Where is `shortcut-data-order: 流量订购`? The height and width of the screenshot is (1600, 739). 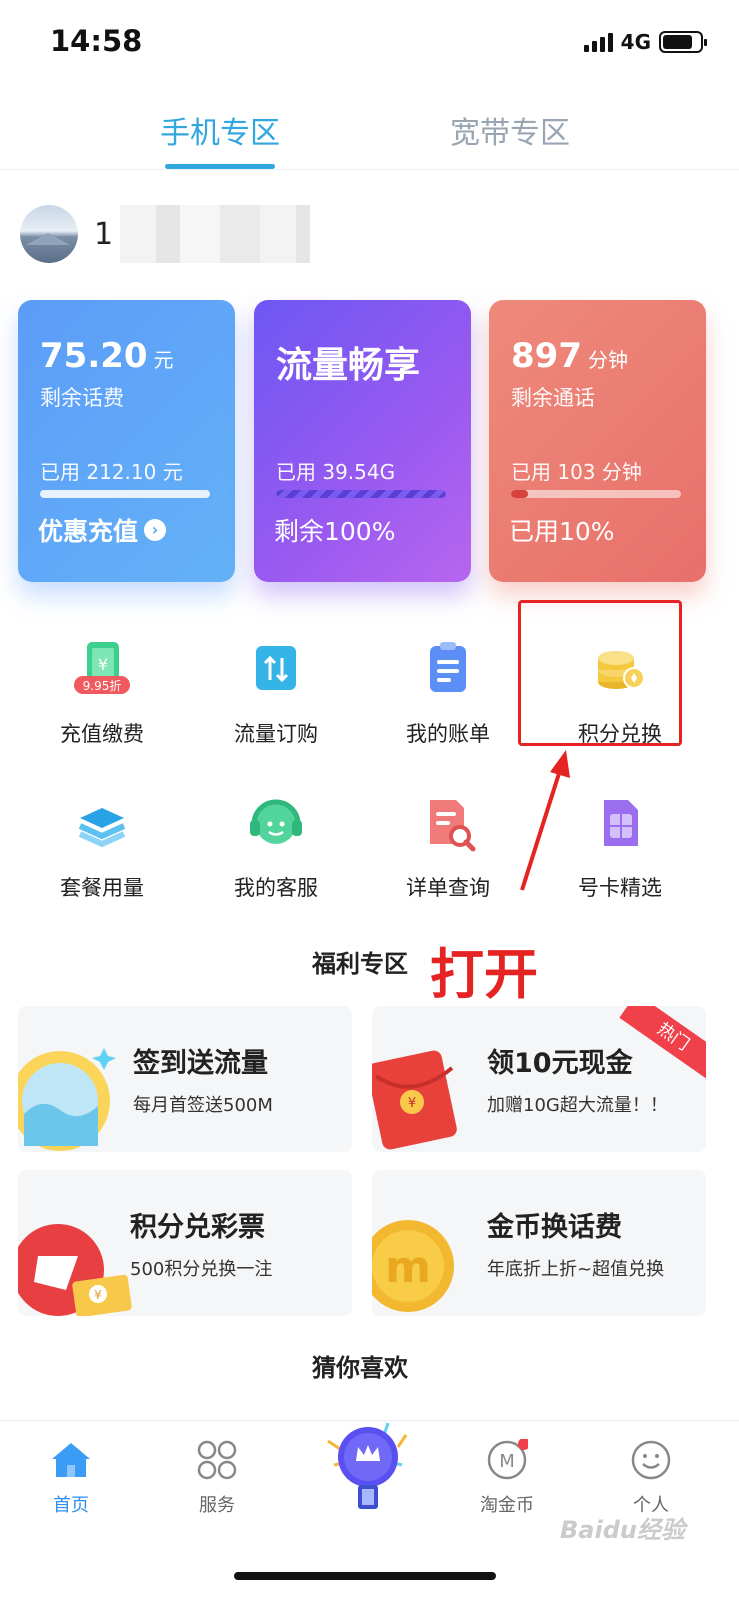 shortcut-data-order: 流量订购 is located at coordinates (276, 694).